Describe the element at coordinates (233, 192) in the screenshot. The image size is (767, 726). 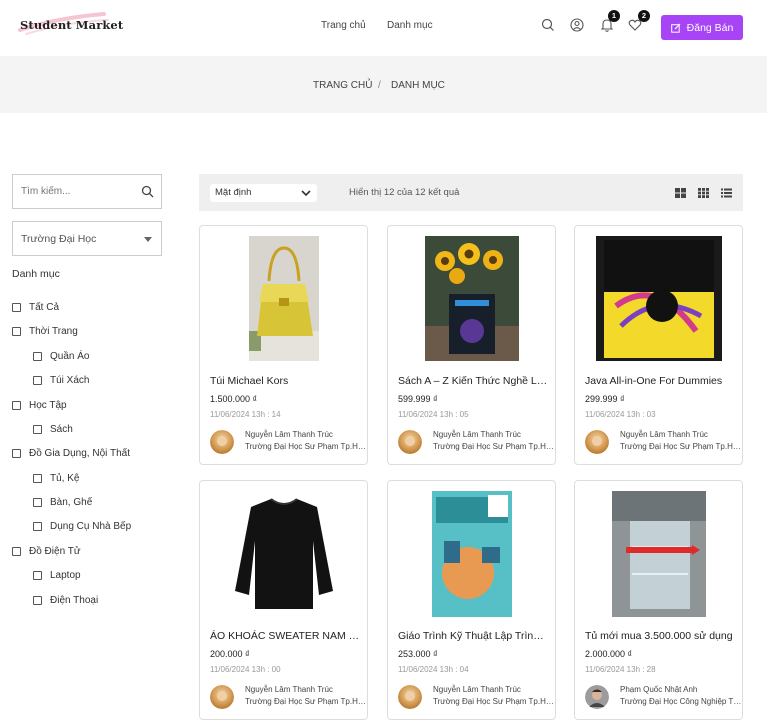
I see `sort-select-value: Mặt định` at that location.